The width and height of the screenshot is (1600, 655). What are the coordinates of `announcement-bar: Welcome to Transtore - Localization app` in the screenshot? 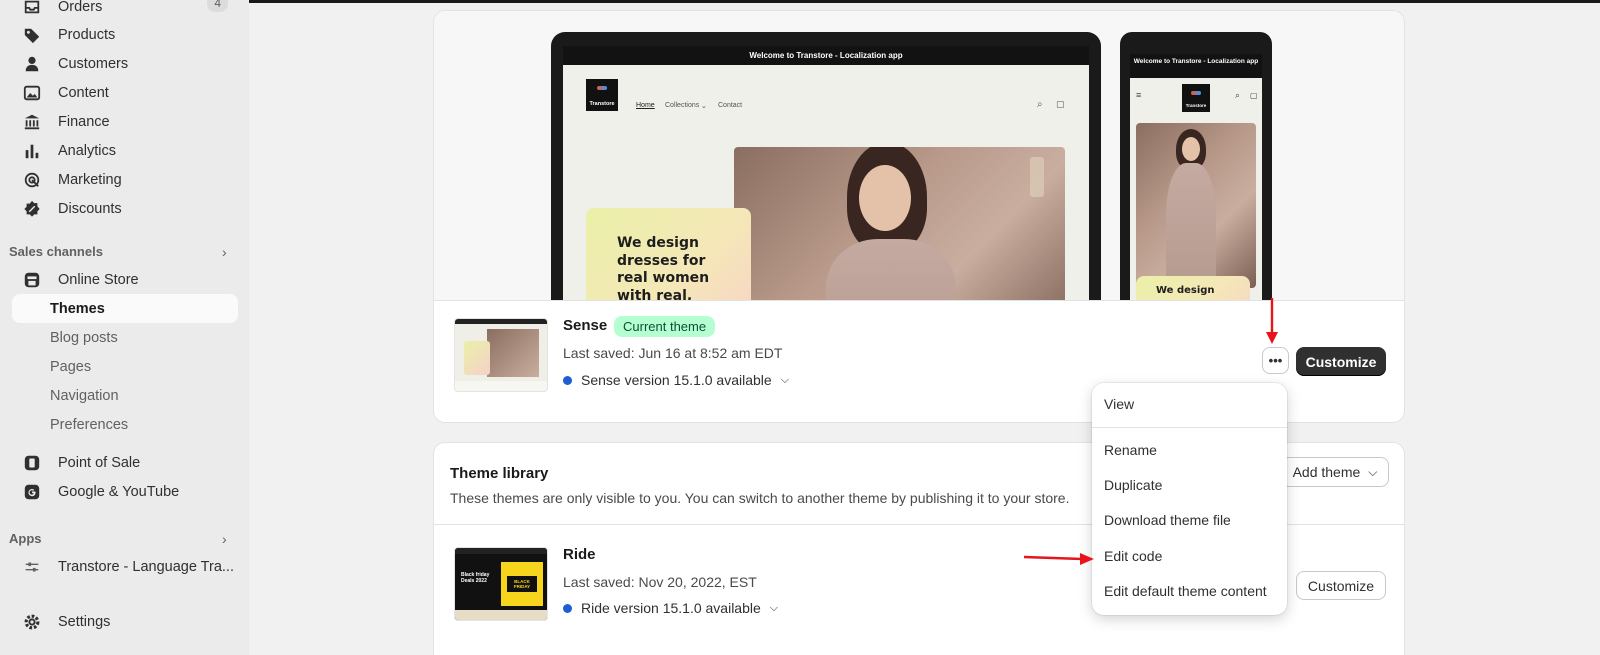 It's located at (826, 55).